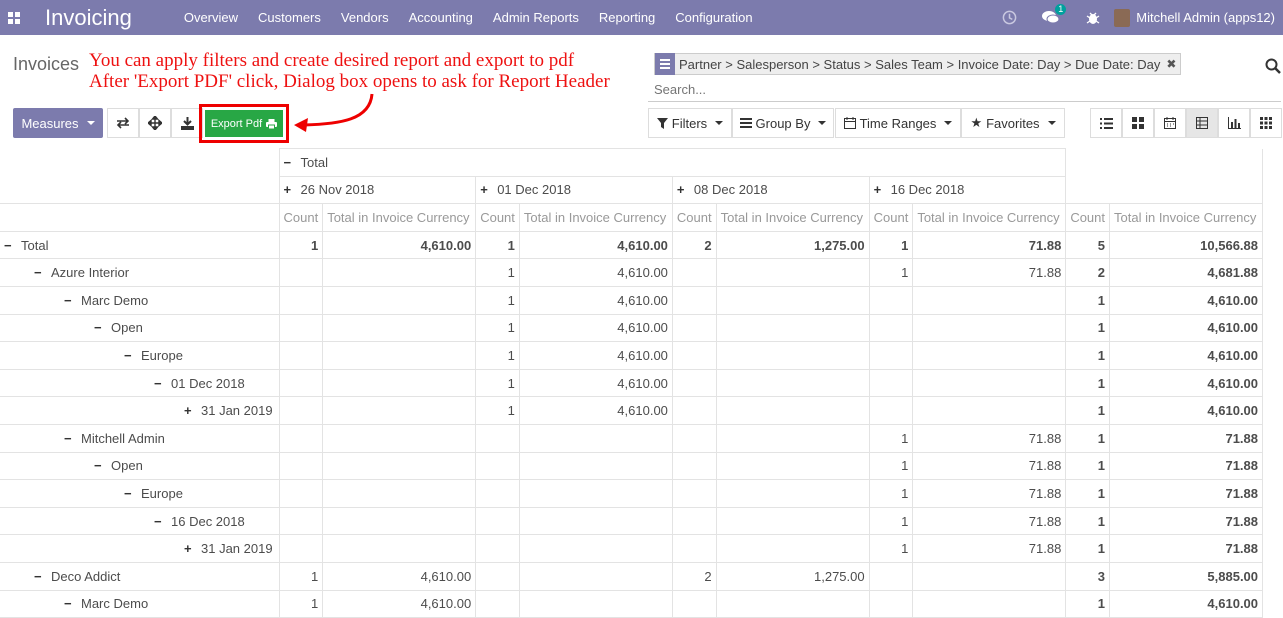 Image resolution: width=1283 pixels, height=618 pixels. Describe the element at coordinates (1202, 123) in the screenshot. I see `pivot-view-button` at that location.